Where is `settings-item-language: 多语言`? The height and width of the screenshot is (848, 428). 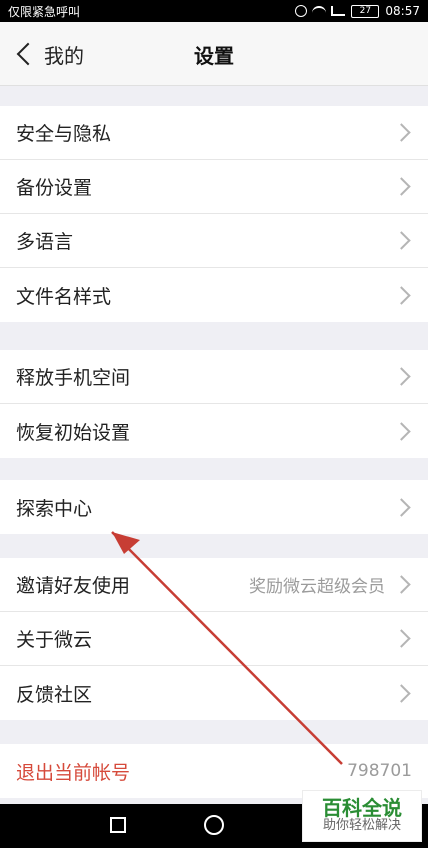
settings-item-language: 多语言 is located at coordinates (214, 241).